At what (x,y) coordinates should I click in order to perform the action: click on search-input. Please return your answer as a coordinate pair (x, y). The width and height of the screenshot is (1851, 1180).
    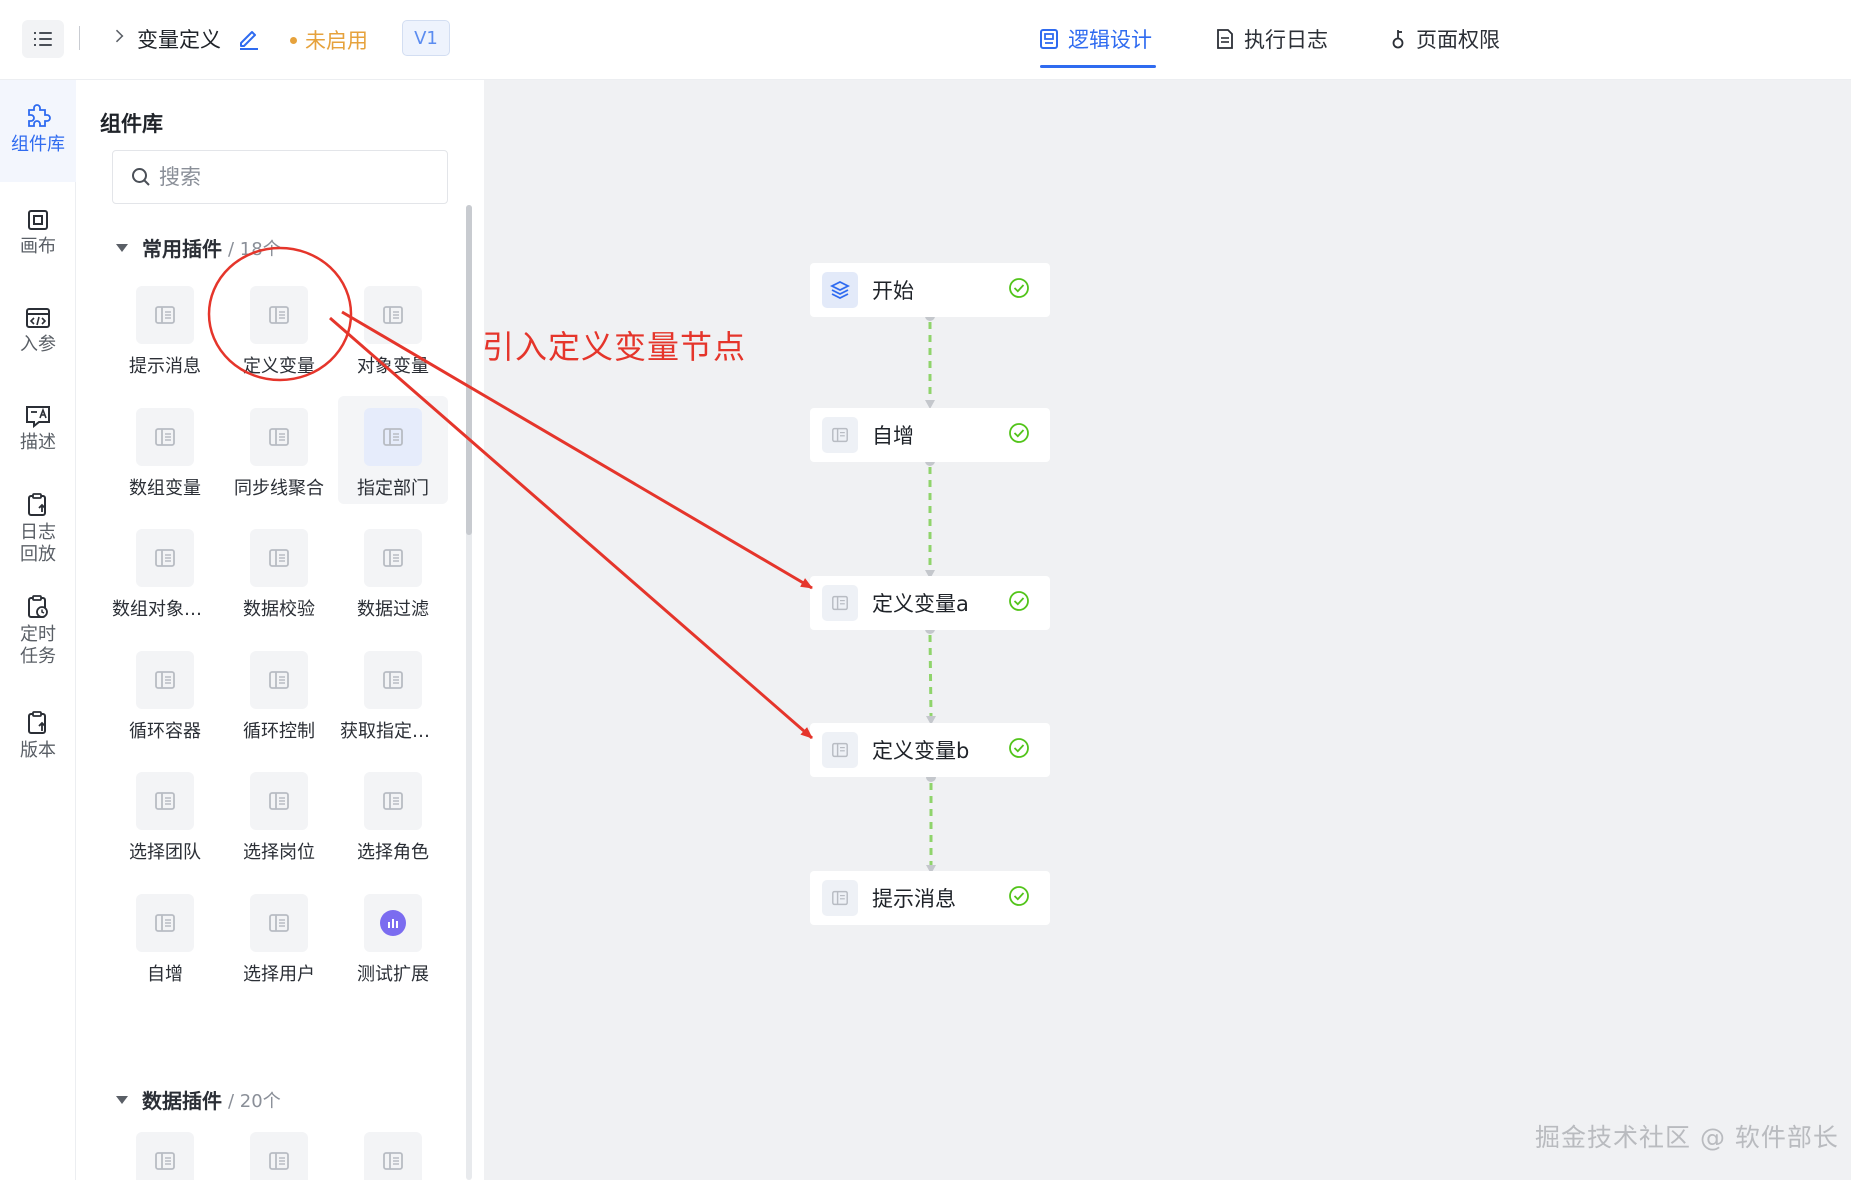
    Looking at the image, I should click on (294, 177).